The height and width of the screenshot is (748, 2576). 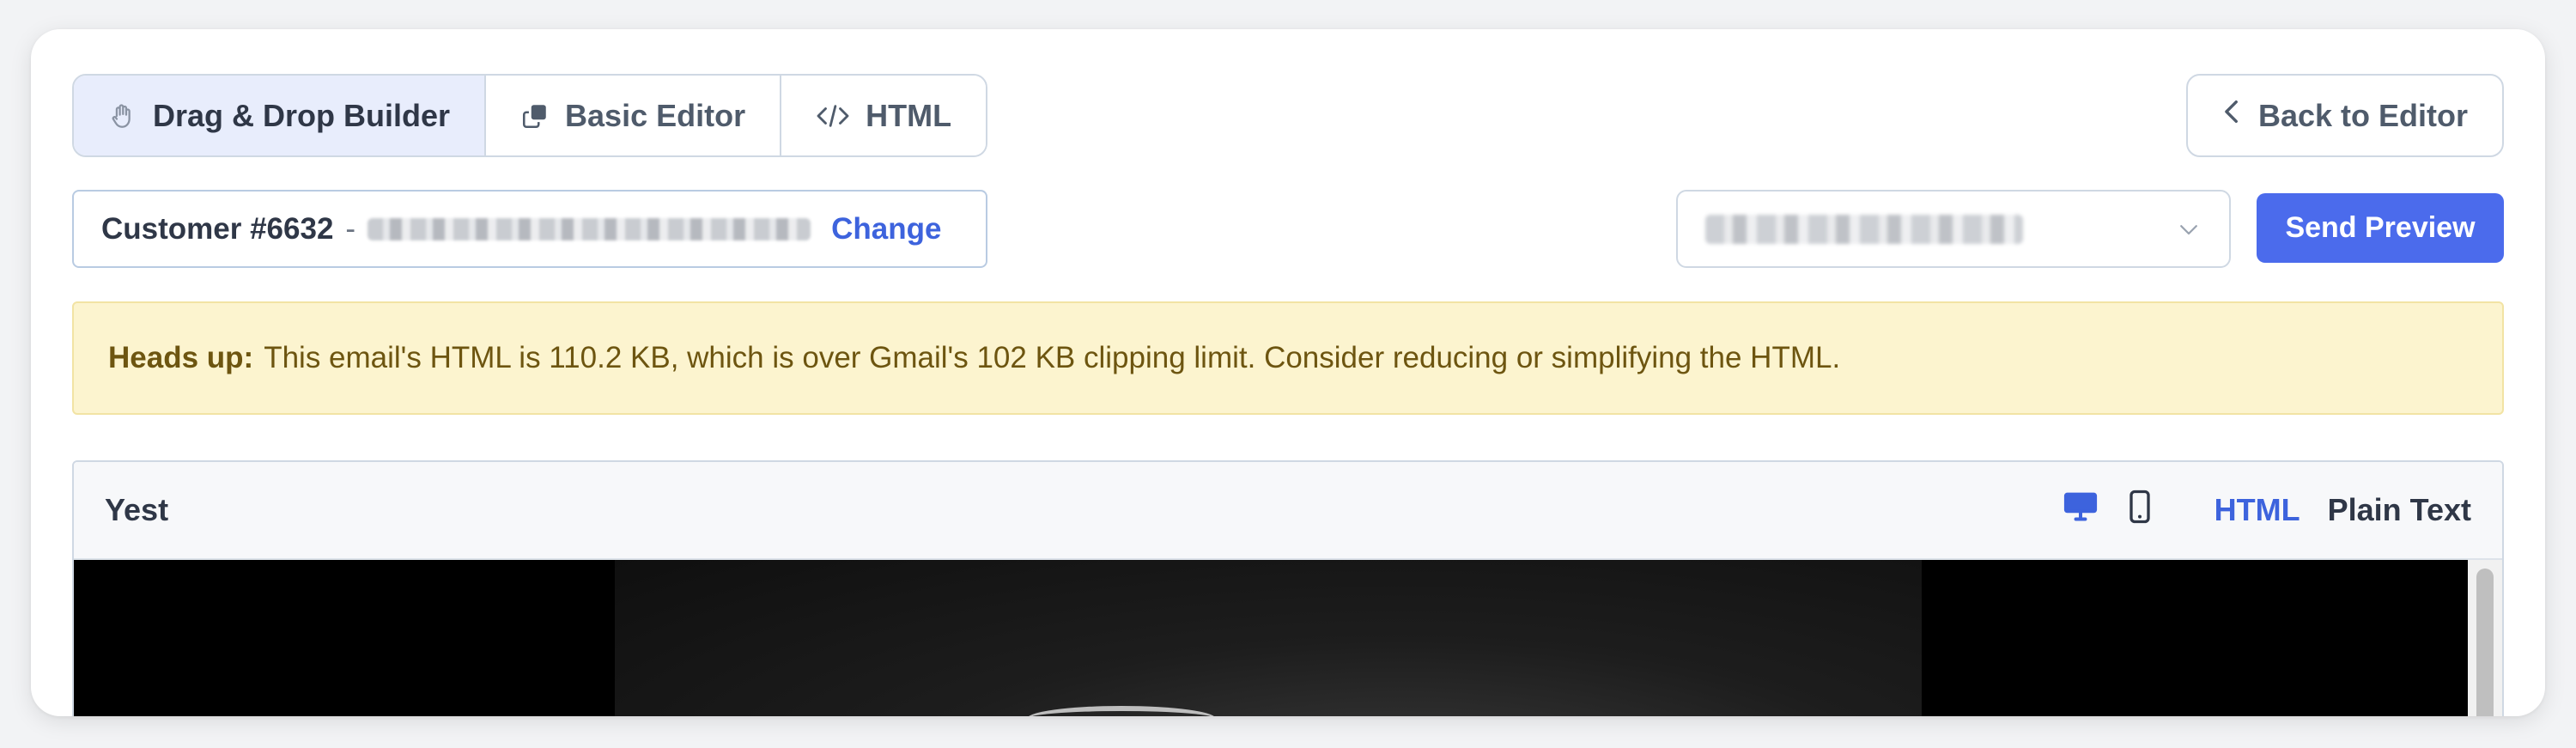 I want to click on editor-mode-tabs: Drag & Drop Builder Basic Editor HTML, so click(x=530, y=115).